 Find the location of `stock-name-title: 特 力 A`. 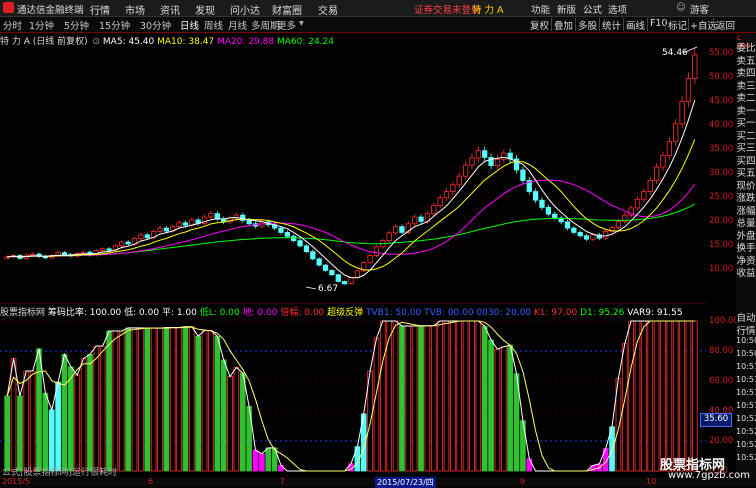

stock-name-title: 特 力 A is located at coordinates (488, 10).